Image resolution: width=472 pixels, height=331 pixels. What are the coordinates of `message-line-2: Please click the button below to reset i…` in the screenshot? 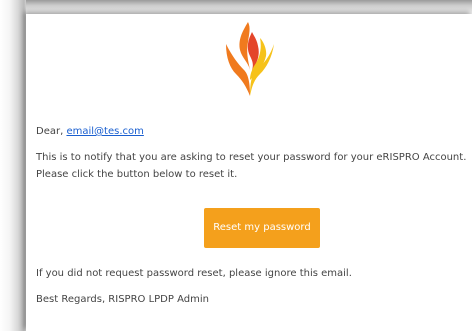 It's located at (137, 174).